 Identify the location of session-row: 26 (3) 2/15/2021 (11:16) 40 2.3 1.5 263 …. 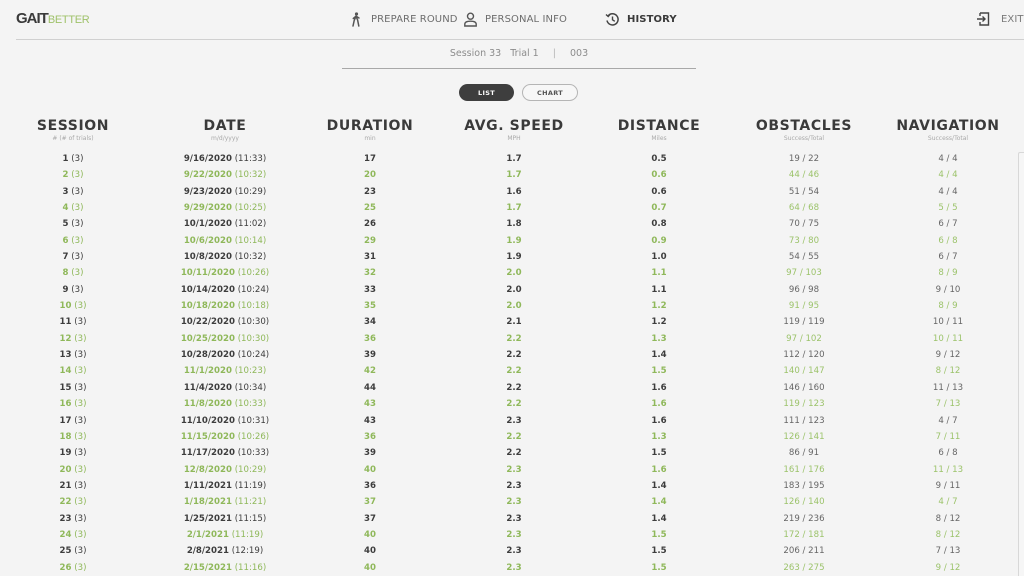
(500, 568).